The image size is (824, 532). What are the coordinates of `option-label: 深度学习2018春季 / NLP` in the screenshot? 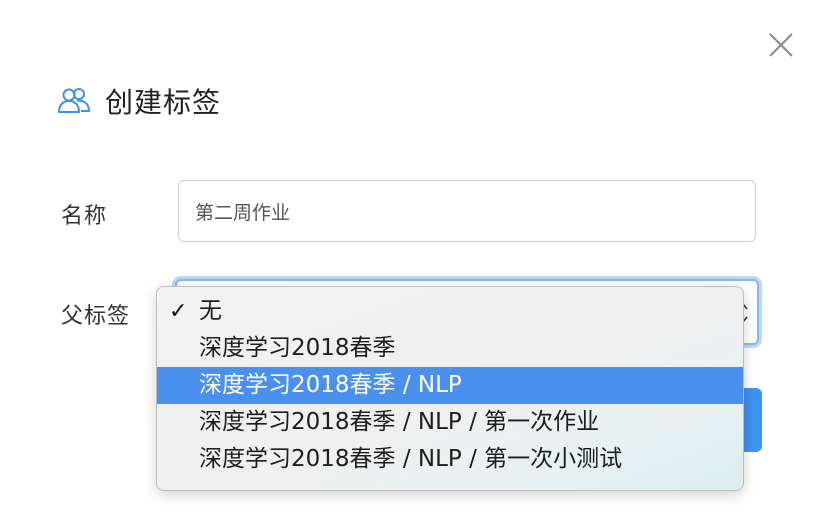 It's located at (330, 385).